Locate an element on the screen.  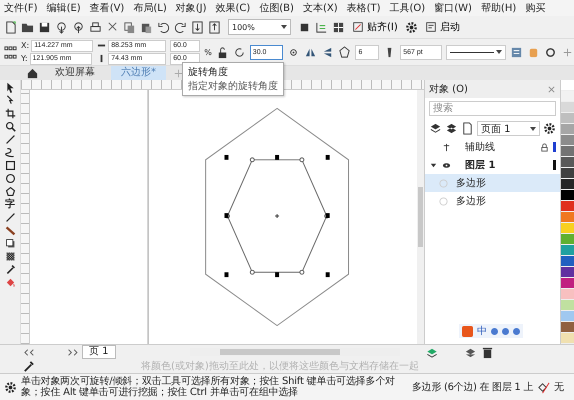
curve-tool-icon is located at coordinates (10, 152).